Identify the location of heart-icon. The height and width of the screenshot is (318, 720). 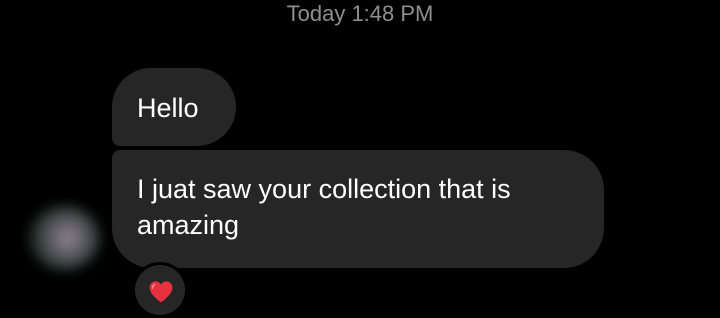
(161, 292).